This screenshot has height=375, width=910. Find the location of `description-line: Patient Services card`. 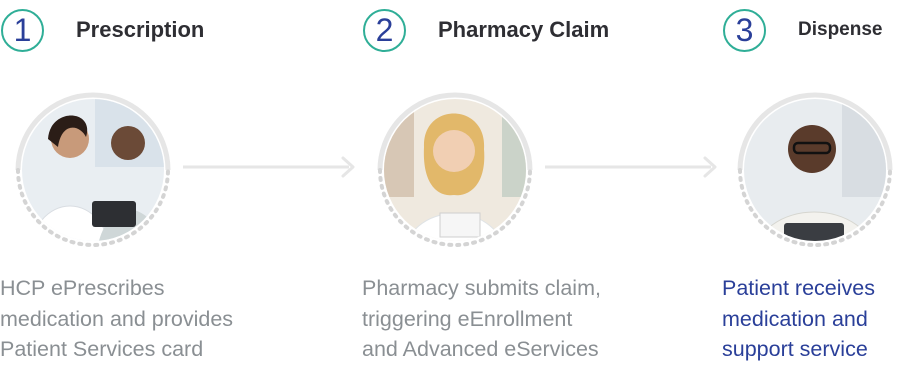

description-line: Patient Services card is located at coordinates (102, 349).